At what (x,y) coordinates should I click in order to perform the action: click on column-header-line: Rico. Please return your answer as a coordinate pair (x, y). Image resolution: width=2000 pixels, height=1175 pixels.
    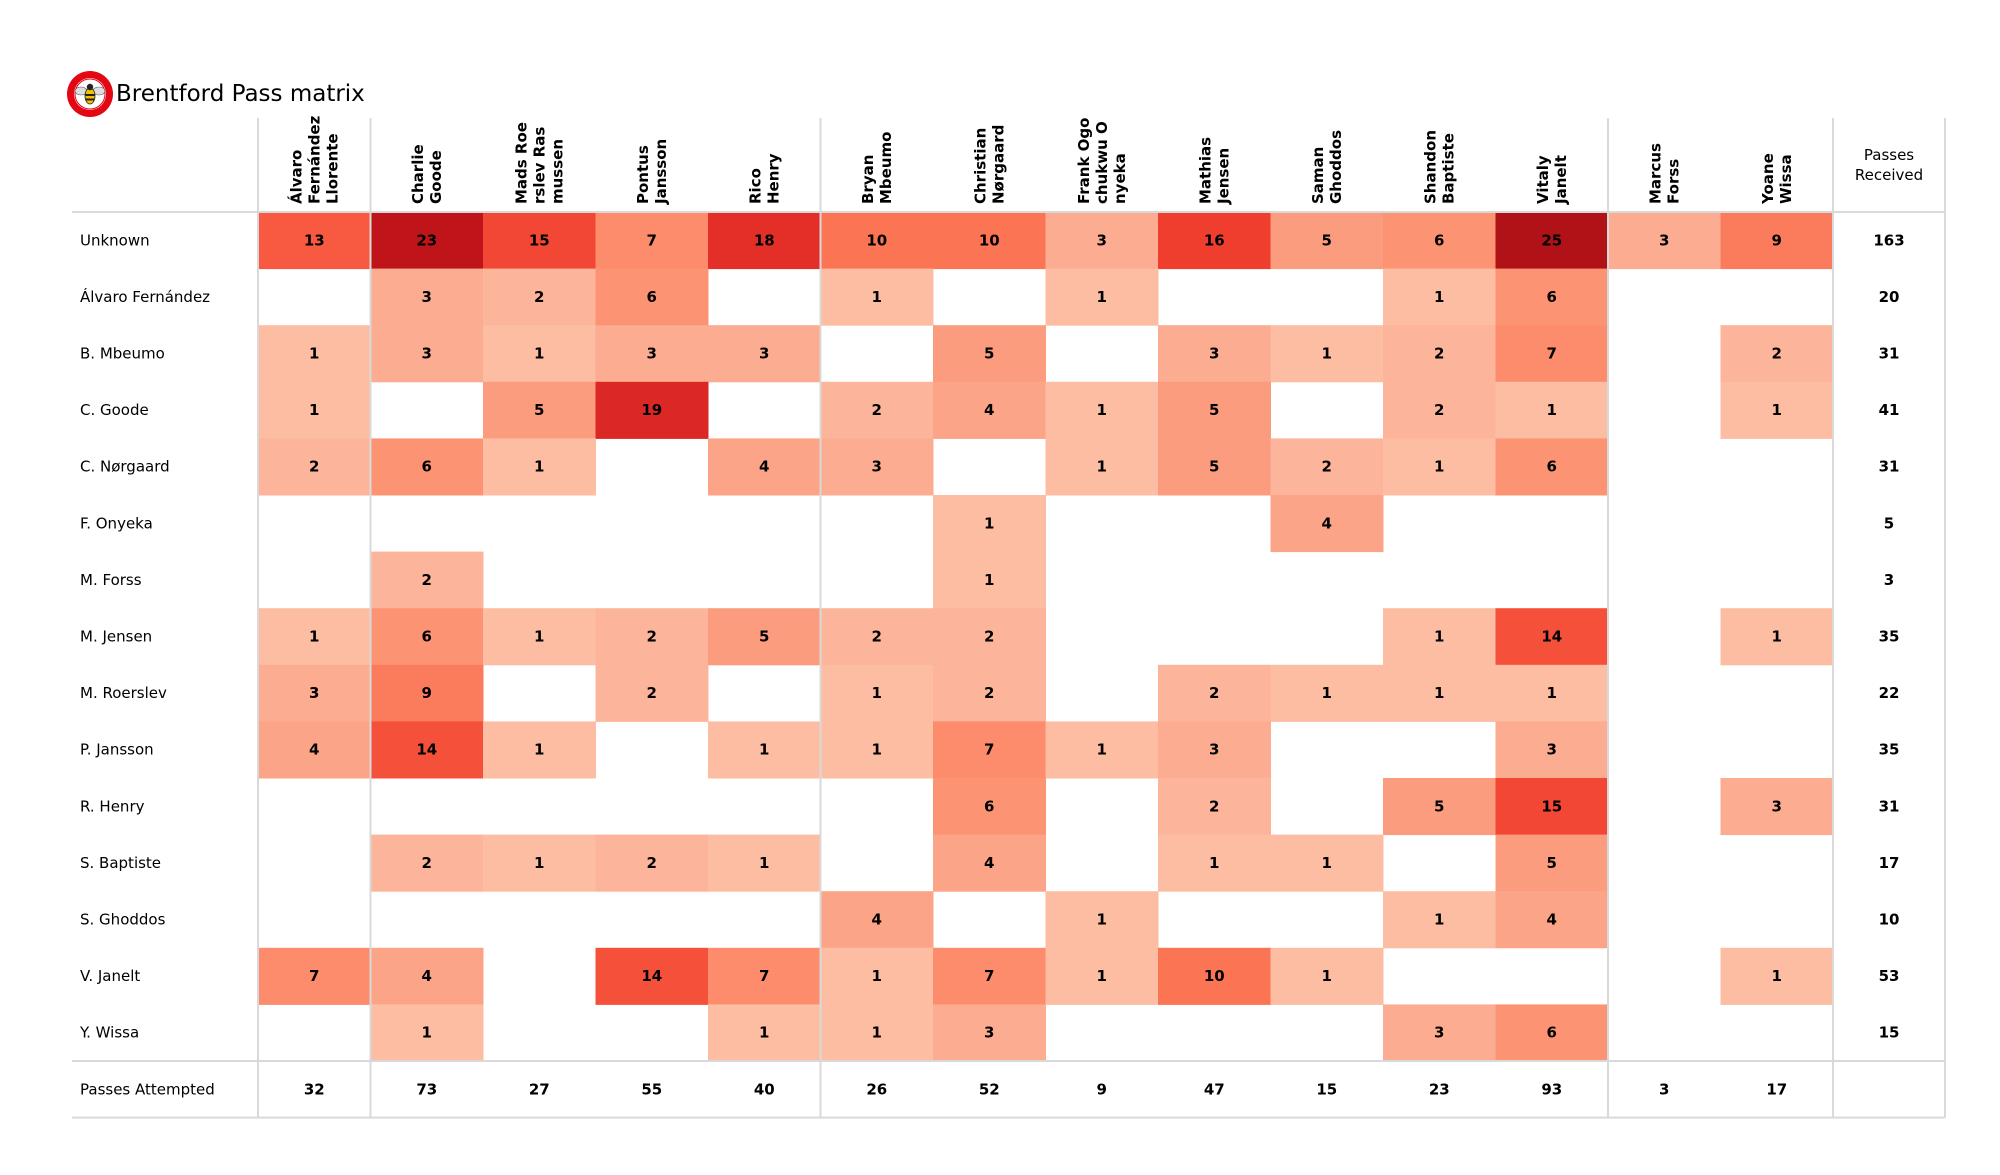
    Looking at the image, I should click on (755, 186).